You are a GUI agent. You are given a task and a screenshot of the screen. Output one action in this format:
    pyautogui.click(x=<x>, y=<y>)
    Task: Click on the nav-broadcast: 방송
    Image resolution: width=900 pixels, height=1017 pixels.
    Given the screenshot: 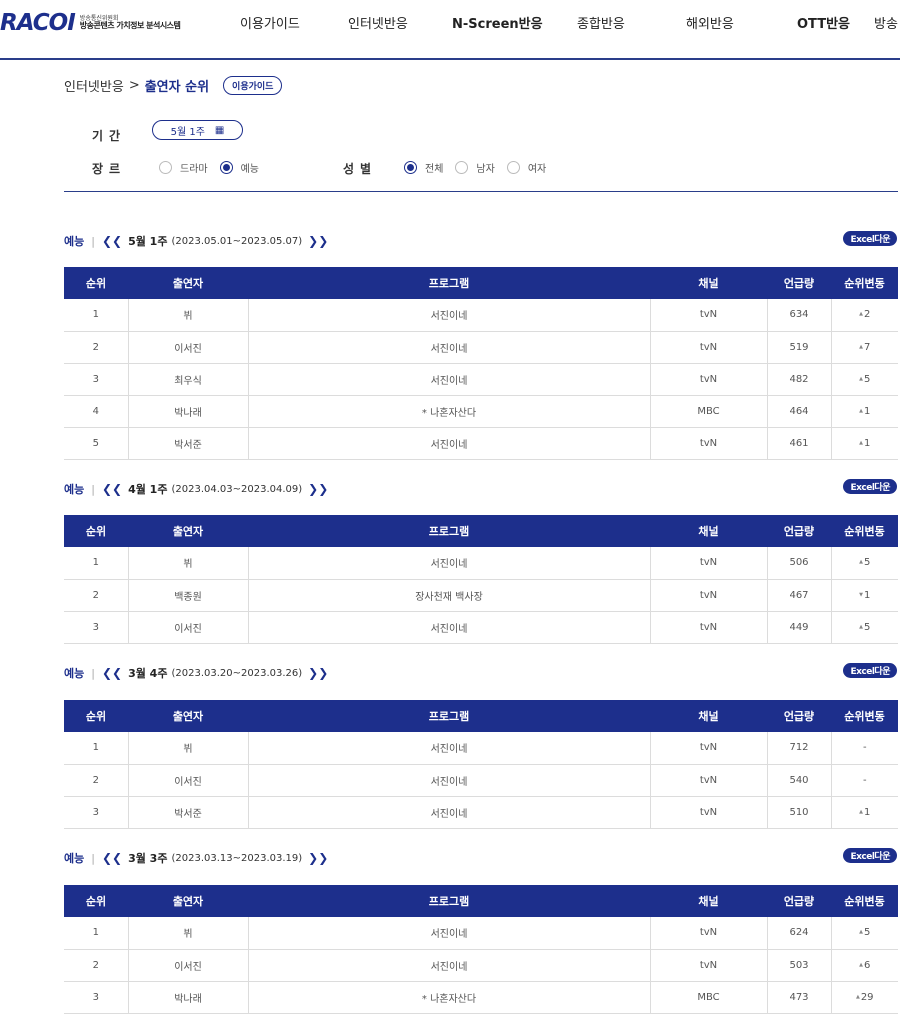 What is the action you would take?
    pyautogui.click(x=886, y=22)
    